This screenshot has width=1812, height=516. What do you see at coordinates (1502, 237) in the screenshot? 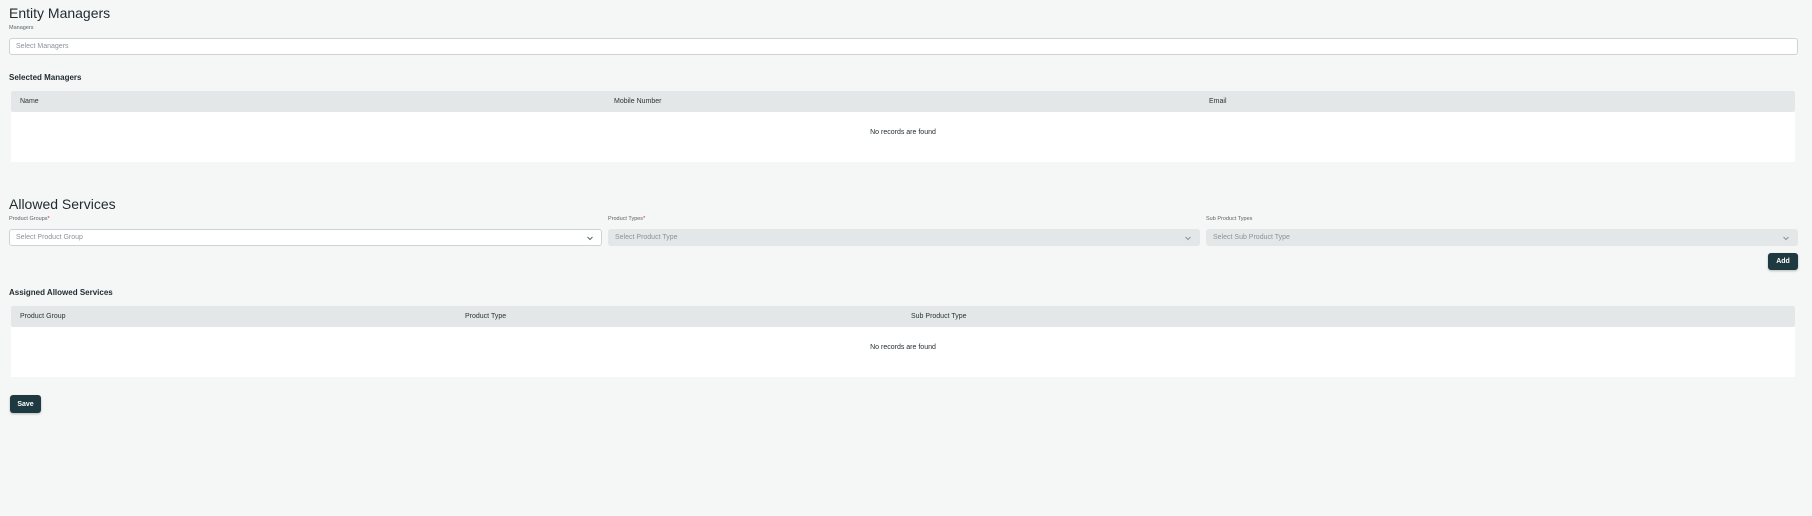
I see `sub-product-type-select: Select Sub Product Type` at bounding box center [1502, 237].